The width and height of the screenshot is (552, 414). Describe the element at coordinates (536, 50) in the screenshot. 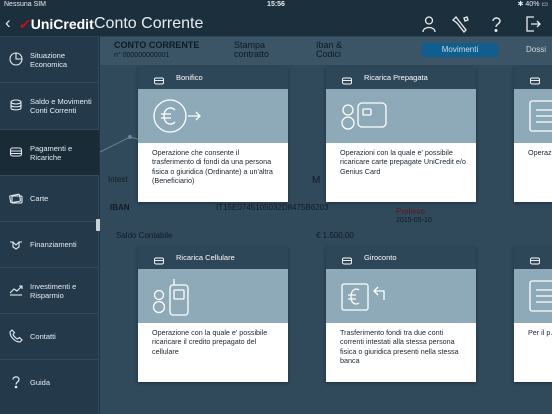

I see `tab-dossier: Dossi` at that location.